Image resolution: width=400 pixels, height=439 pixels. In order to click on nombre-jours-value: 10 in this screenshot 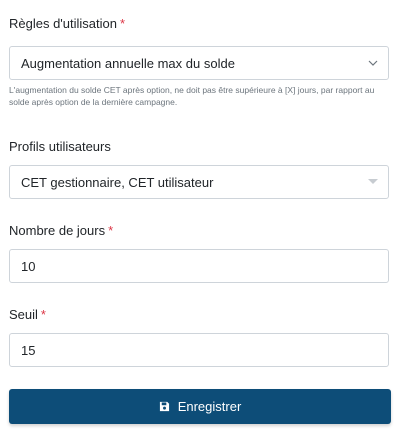, I will do `click(28, 266)`.